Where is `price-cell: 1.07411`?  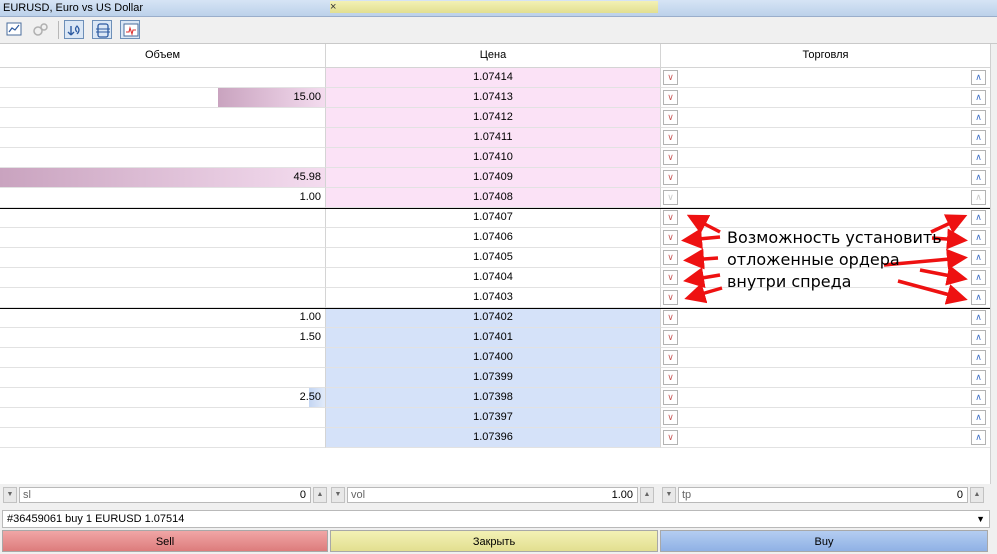 price-cell: 1.07411 is located at coordinates (493, 138).